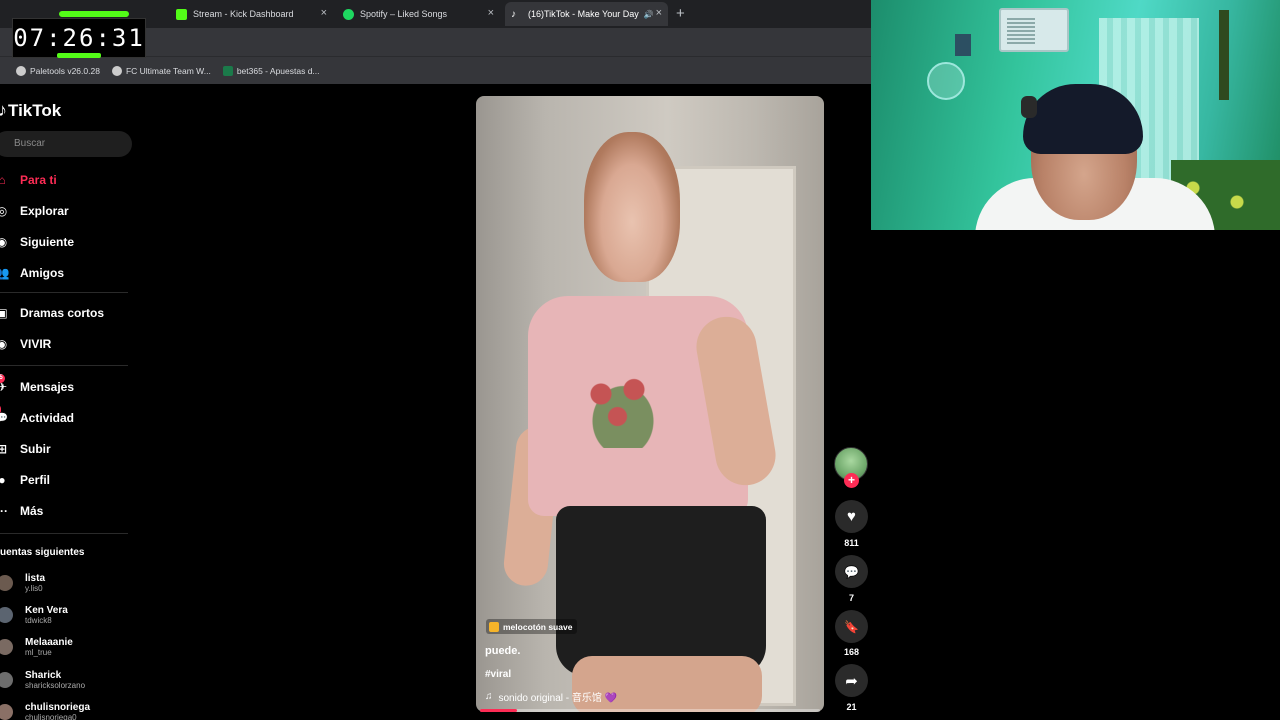 This screenshot has height=720, width=1280. I want to click on drama-icon: ▣, so click(4, 313).